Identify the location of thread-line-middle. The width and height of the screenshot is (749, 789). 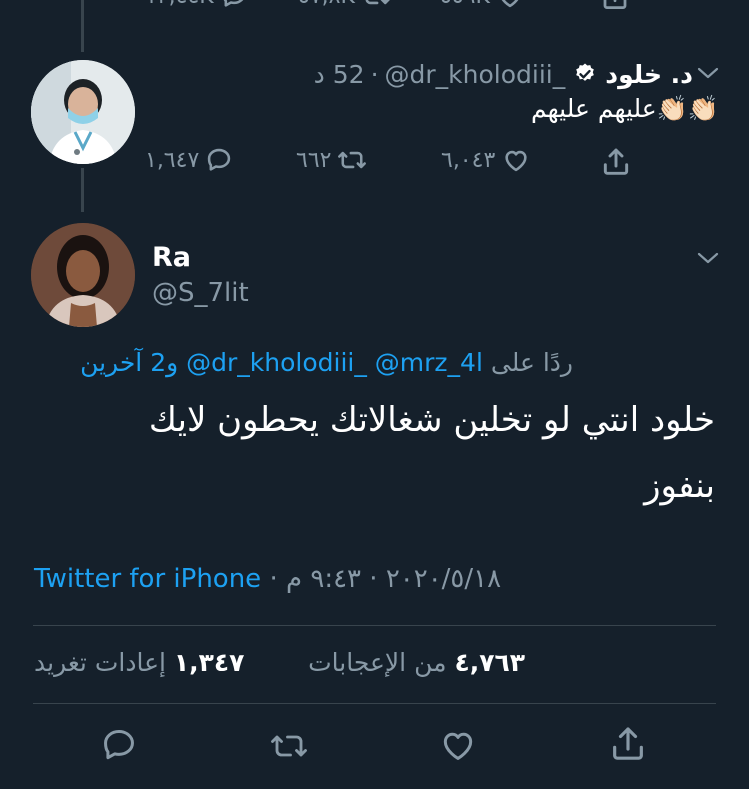
(82, 190).